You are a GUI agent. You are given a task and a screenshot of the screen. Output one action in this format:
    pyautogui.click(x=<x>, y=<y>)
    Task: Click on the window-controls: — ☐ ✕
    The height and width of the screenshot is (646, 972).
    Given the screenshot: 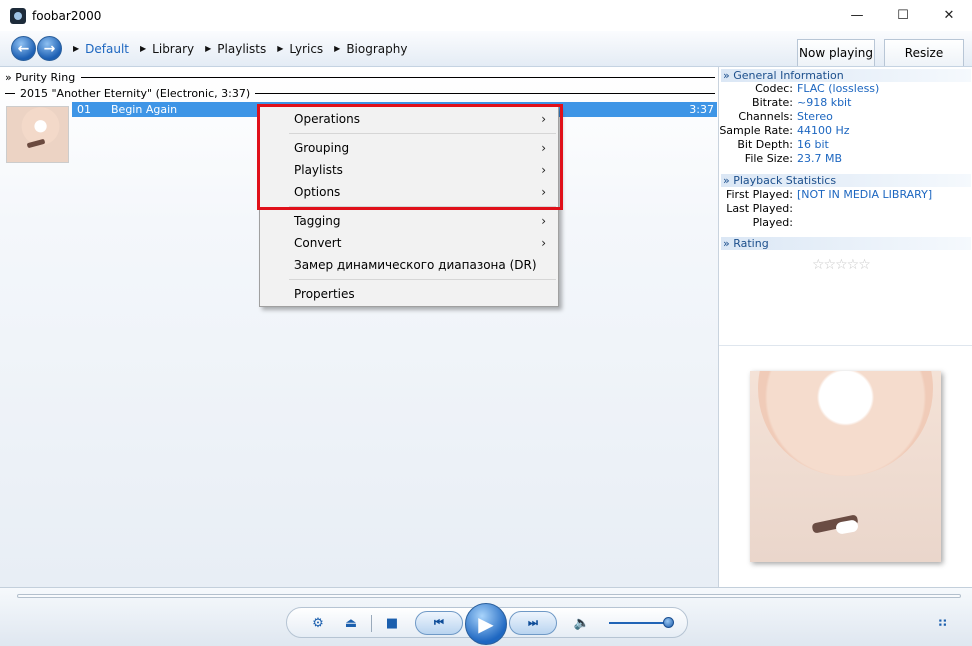 What is the action you would take?
    pyautogui.click(x=903, y=15)
    